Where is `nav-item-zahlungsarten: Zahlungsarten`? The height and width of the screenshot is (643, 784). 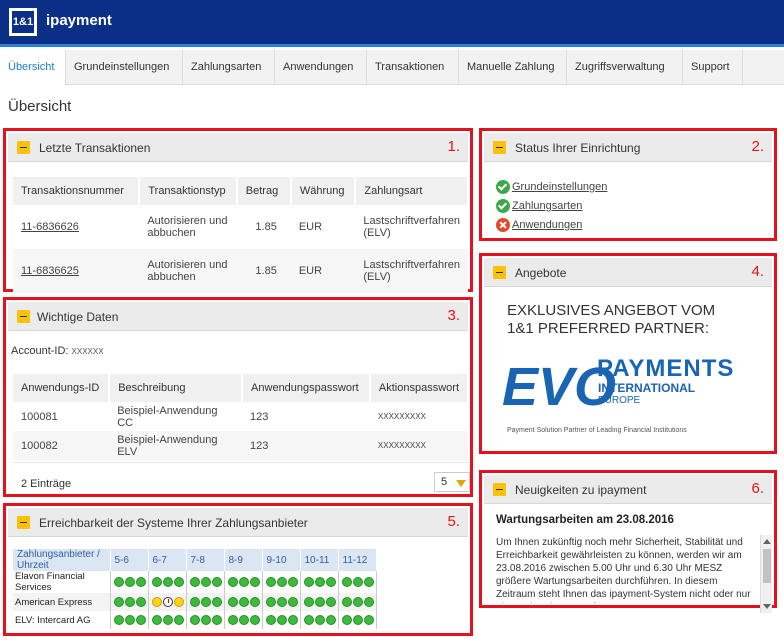 nav-item-zahlungsarten: Zahlungsarten is located at coordinates (229, 67).